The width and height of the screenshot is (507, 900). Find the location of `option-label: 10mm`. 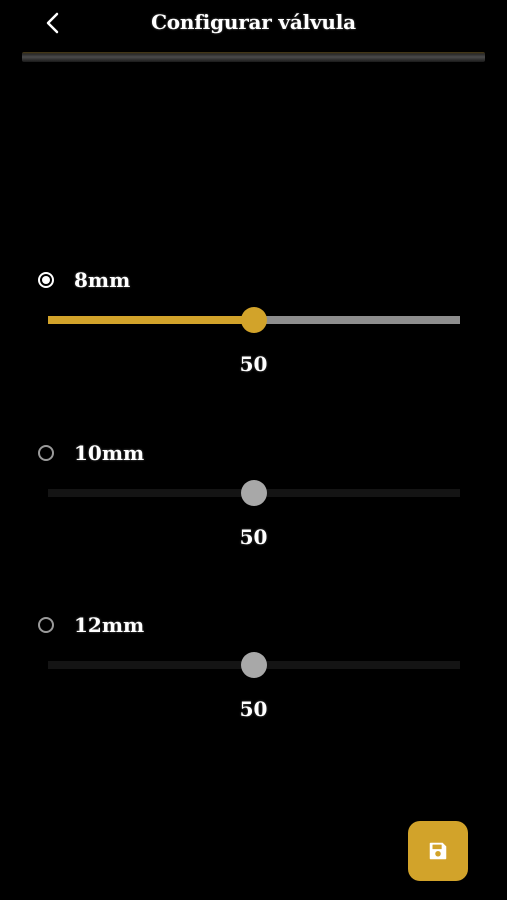

option-label: 10mm is located at coordinates (109, 453).